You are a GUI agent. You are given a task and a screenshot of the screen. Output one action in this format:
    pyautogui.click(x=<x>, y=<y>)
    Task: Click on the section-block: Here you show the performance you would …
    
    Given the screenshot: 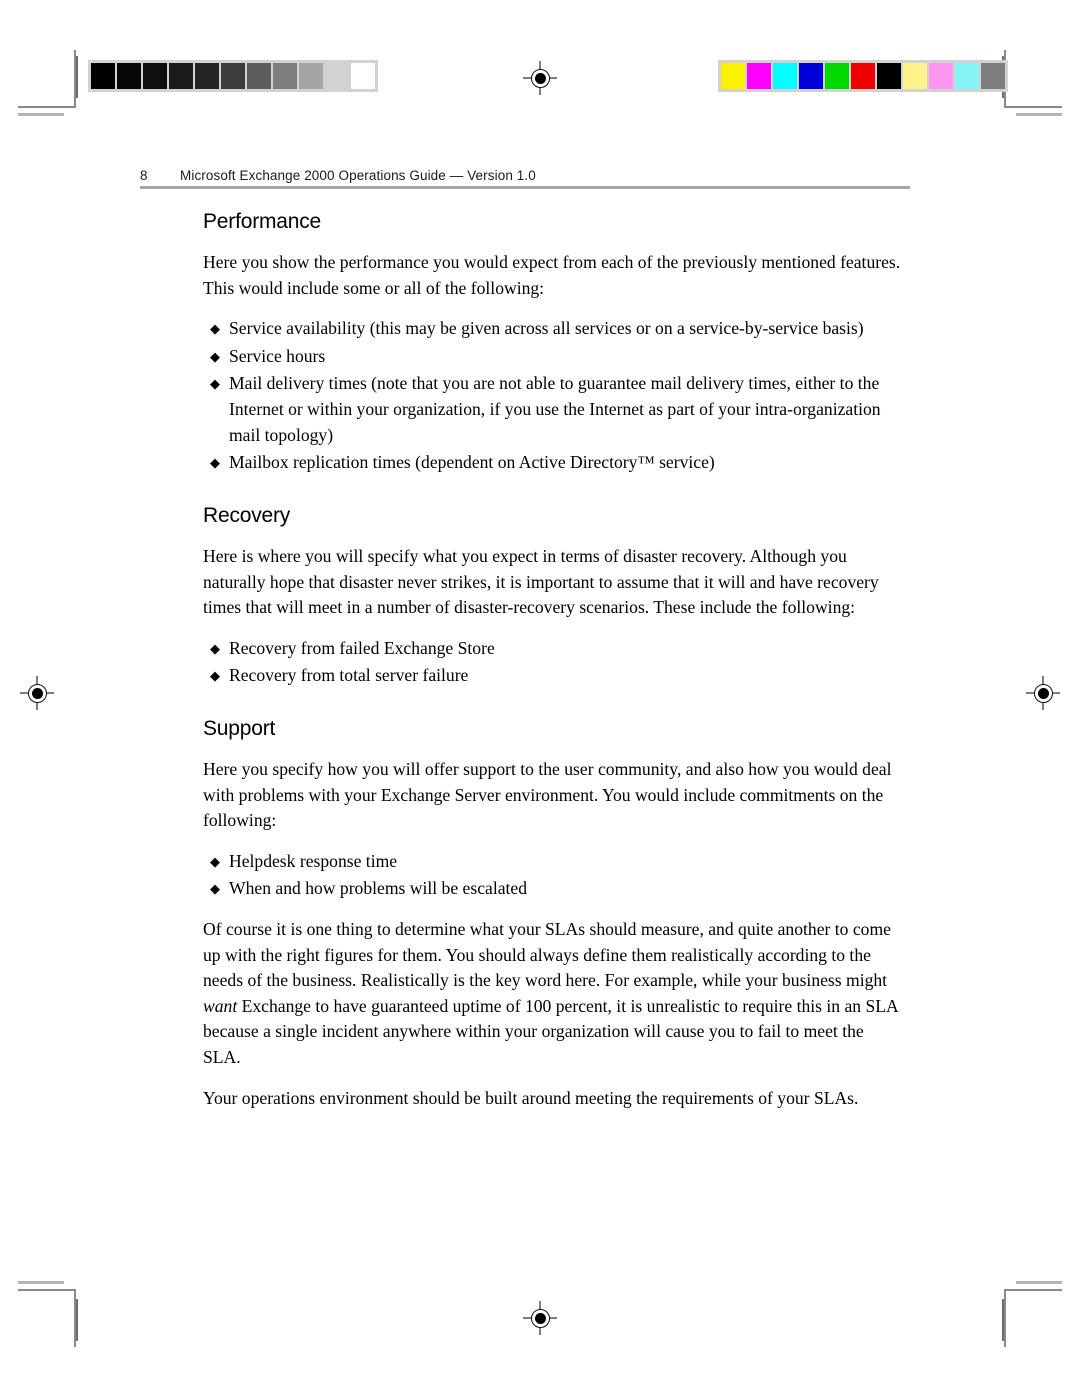 What is the action you would take?
    pyautogui.click(x=553, y=363)
    